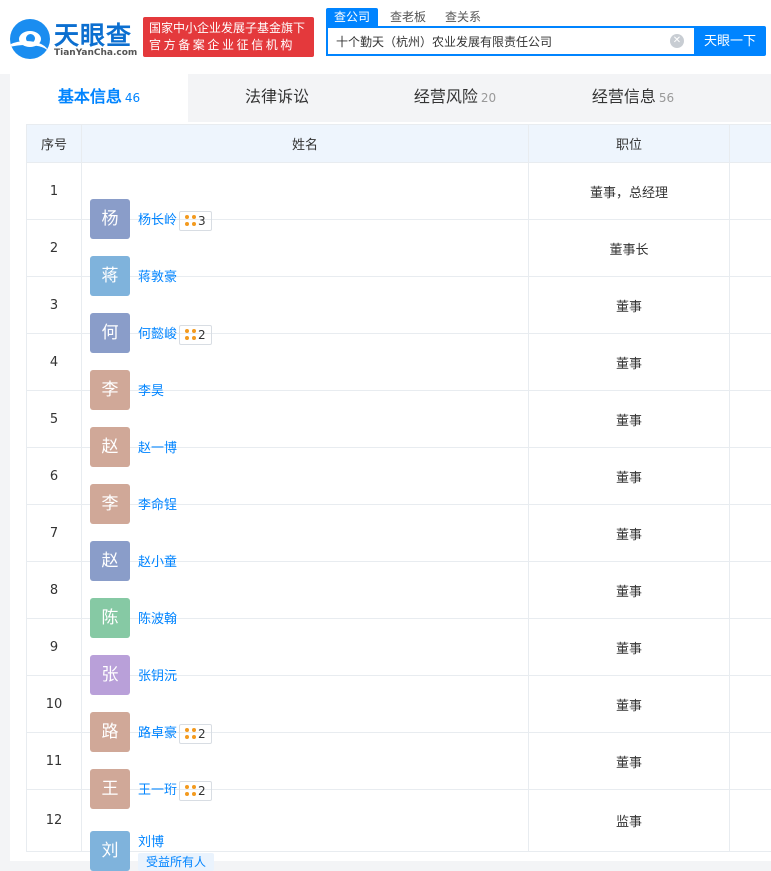  Describe the element at coordinates (54, 821) in the screenshot. I see `row-index: 12` at that location.